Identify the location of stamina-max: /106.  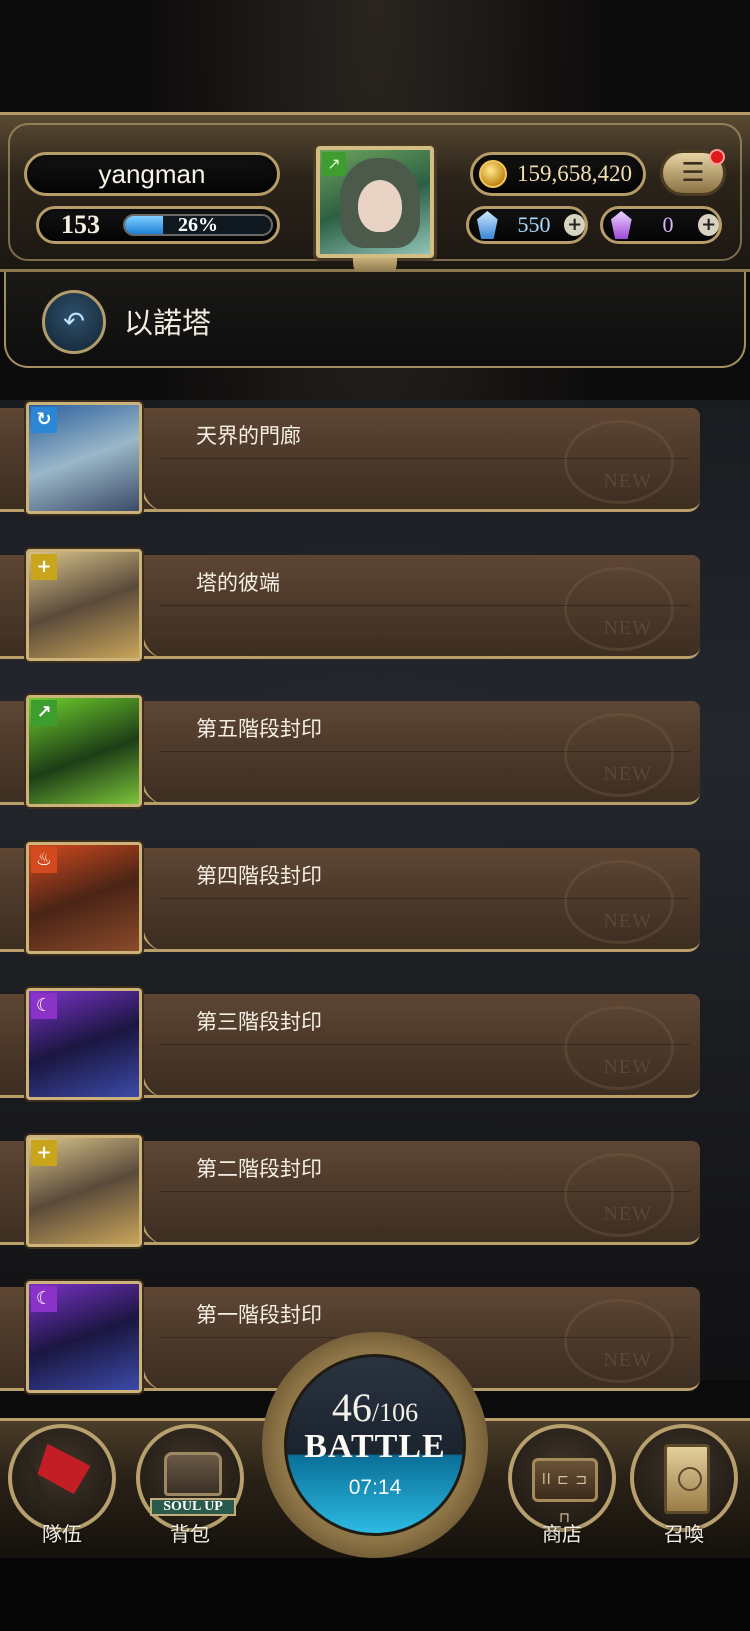
(395, 1412).